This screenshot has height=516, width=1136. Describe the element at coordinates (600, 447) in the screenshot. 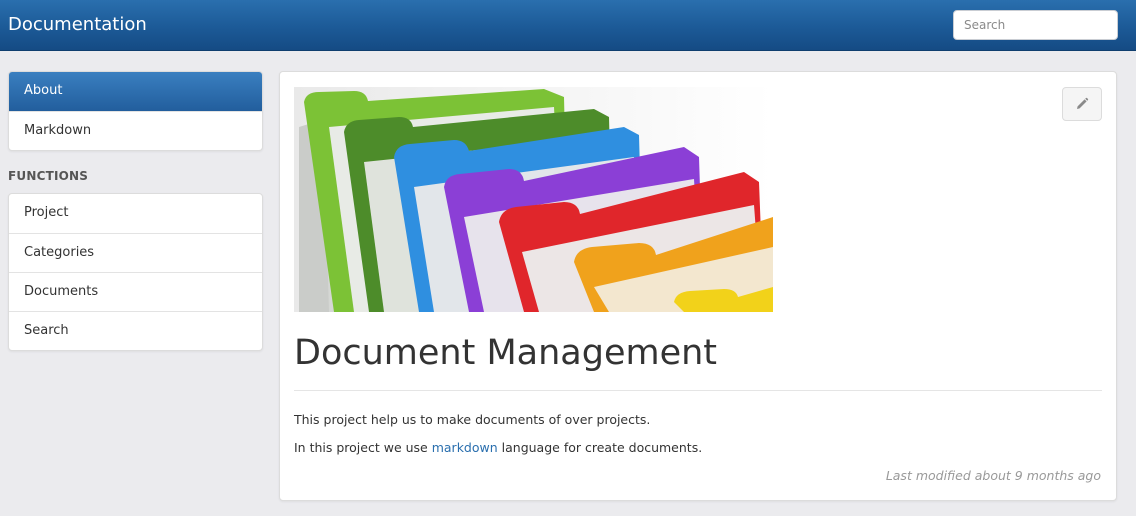

I see `paragraph-text: language for create documents.` at that location.